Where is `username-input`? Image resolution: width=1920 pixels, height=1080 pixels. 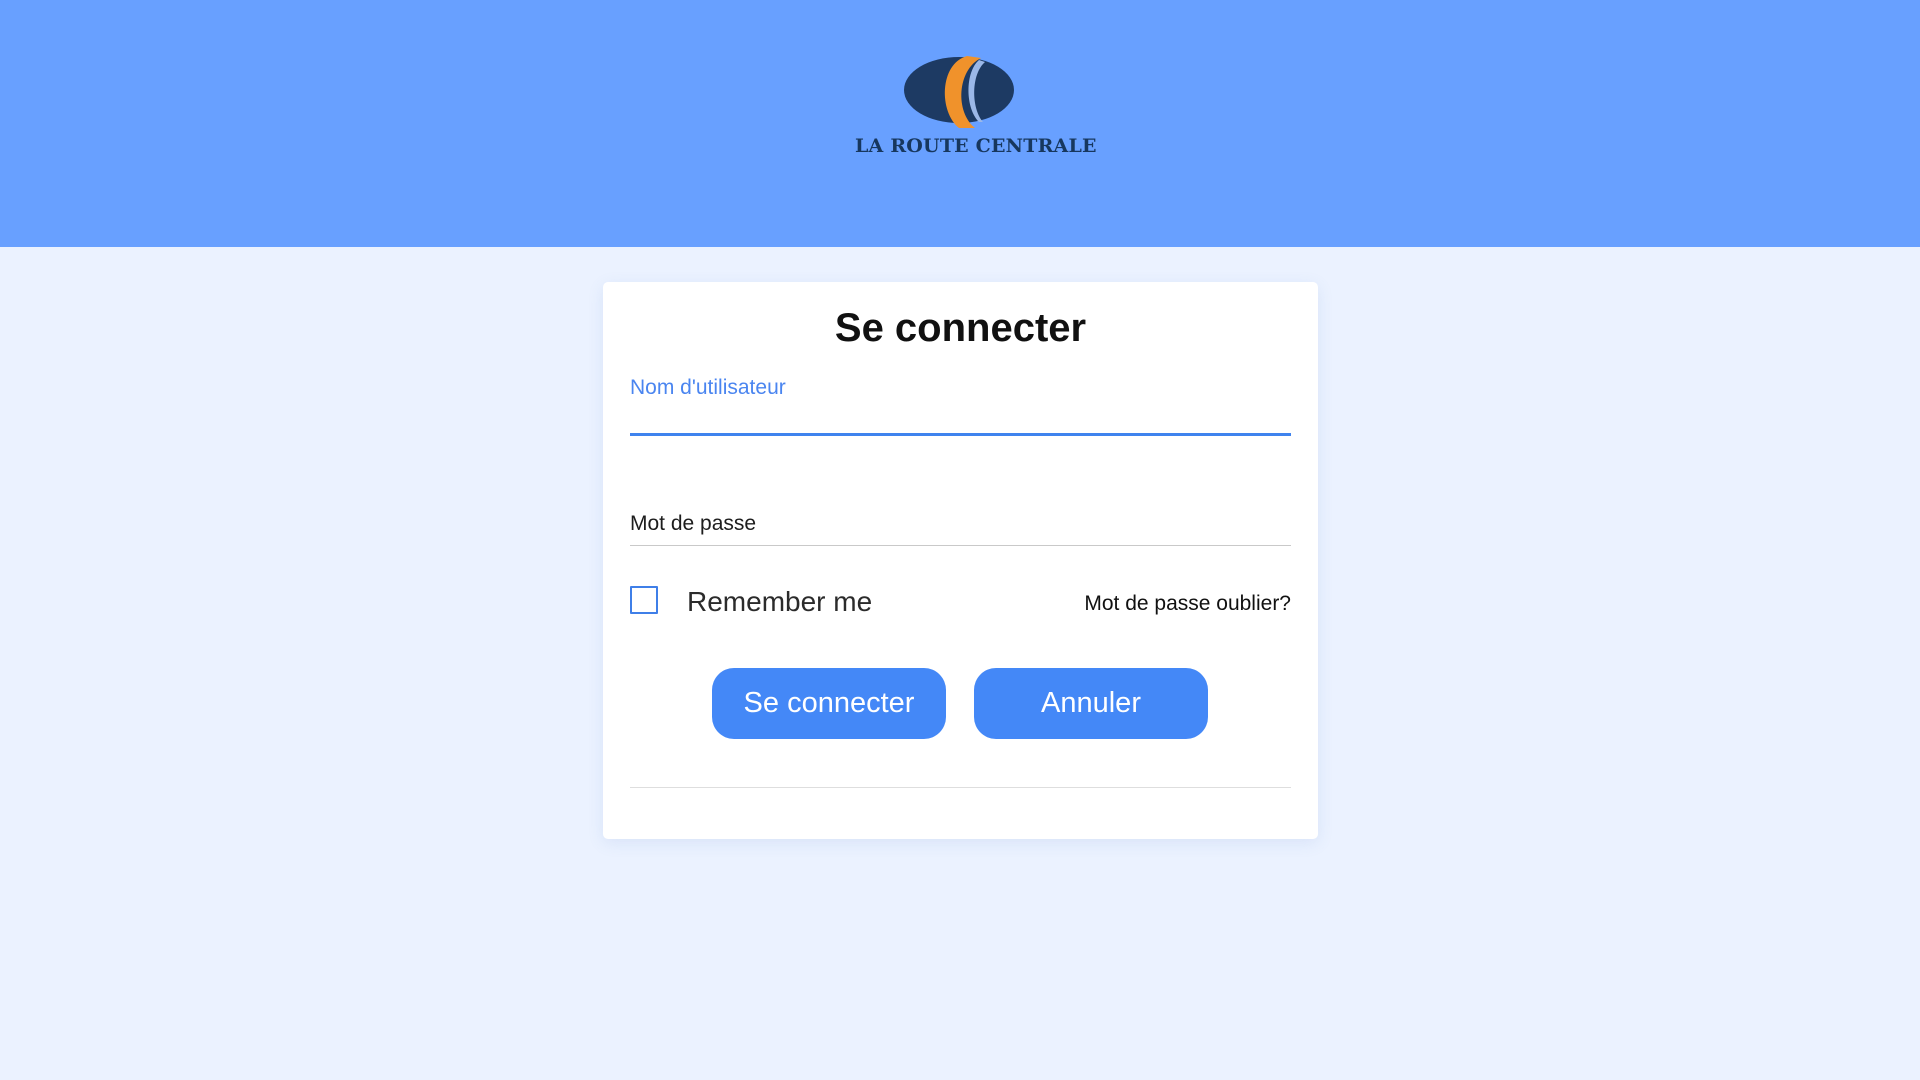 username-input is located at coordinates (960, 418).